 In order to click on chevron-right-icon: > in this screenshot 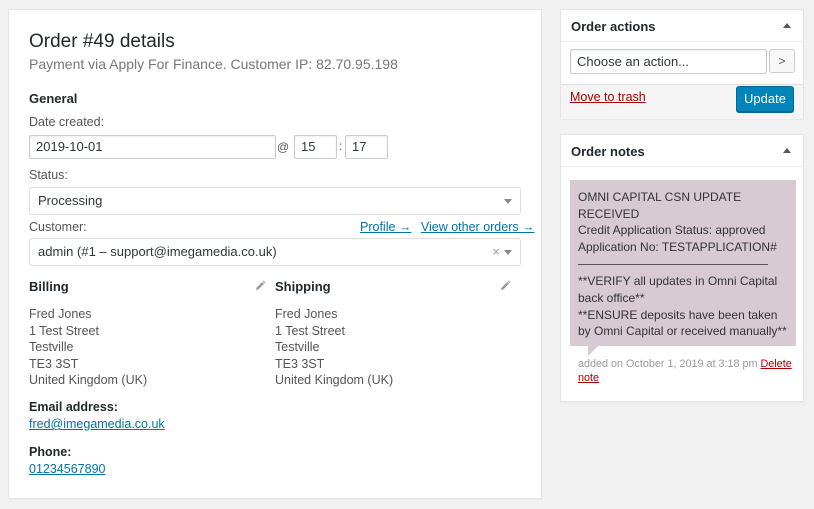, I will do `click(782, 61)`.